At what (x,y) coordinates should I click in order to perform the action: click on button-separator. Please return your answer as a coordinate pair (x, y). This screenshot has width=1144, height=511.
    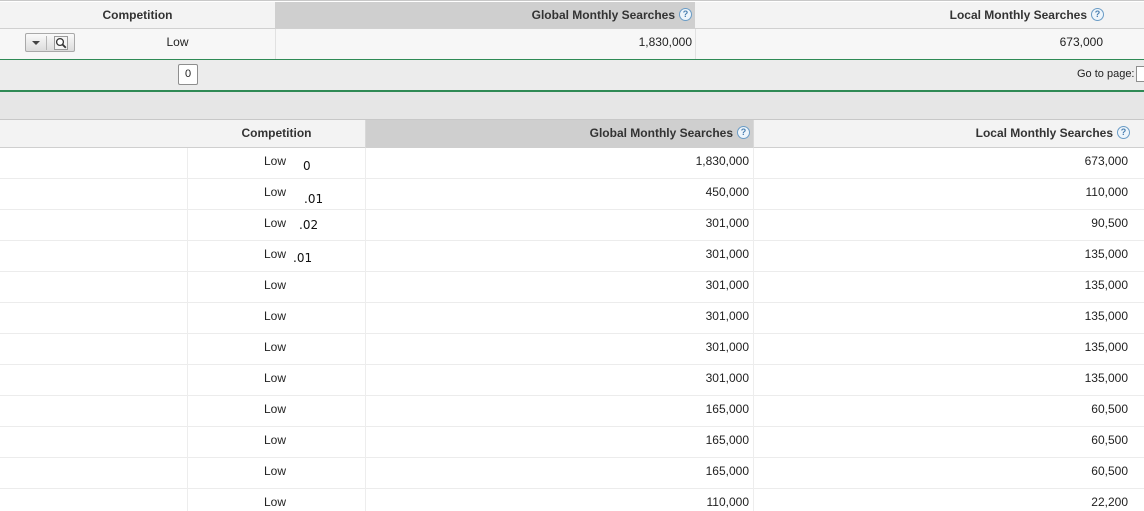
    Looking at the image, I should click on (46, 43).